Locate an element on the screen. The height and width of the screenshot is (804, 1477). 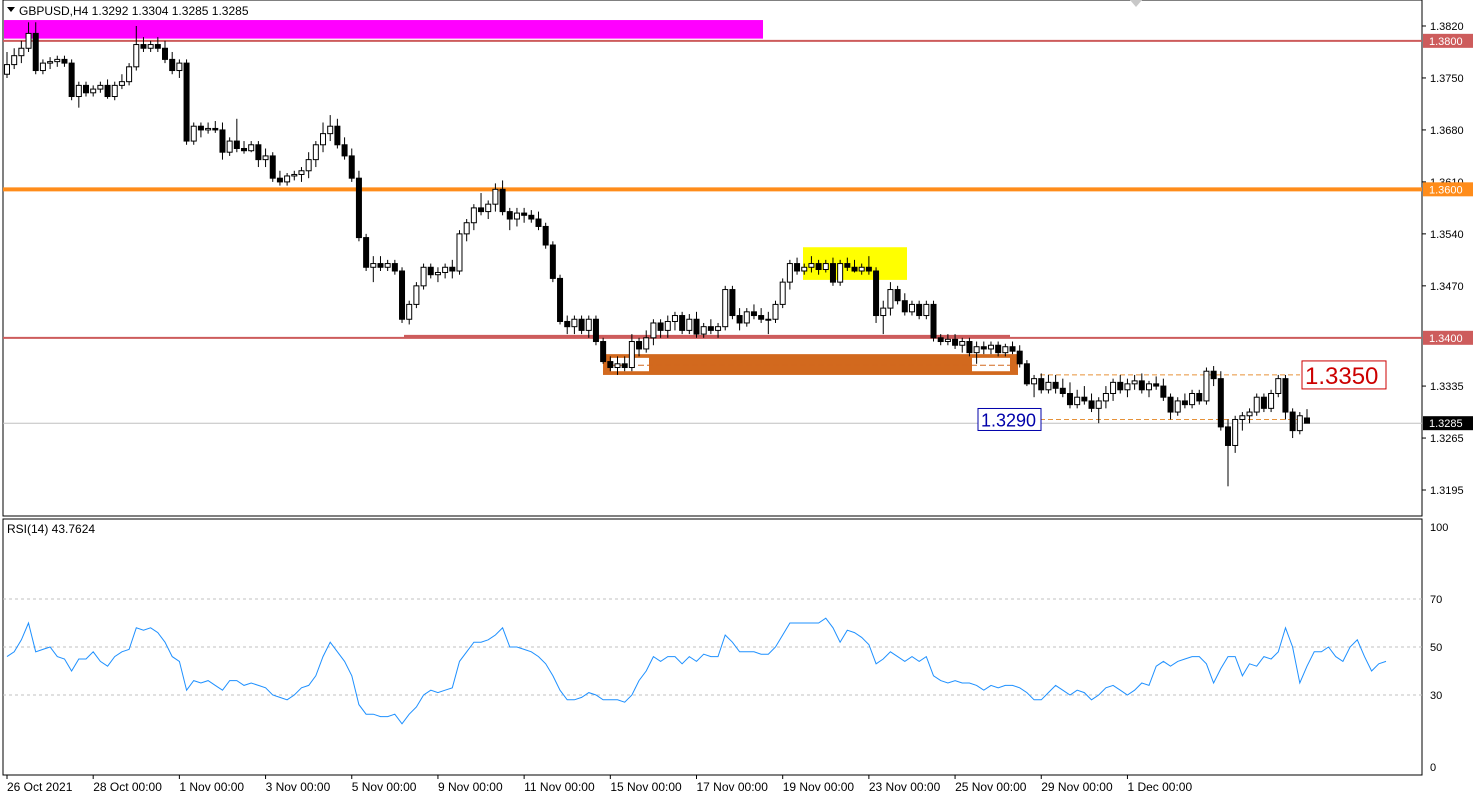
level-price-label: 1.3600 is located at coordinates (1446, 190).